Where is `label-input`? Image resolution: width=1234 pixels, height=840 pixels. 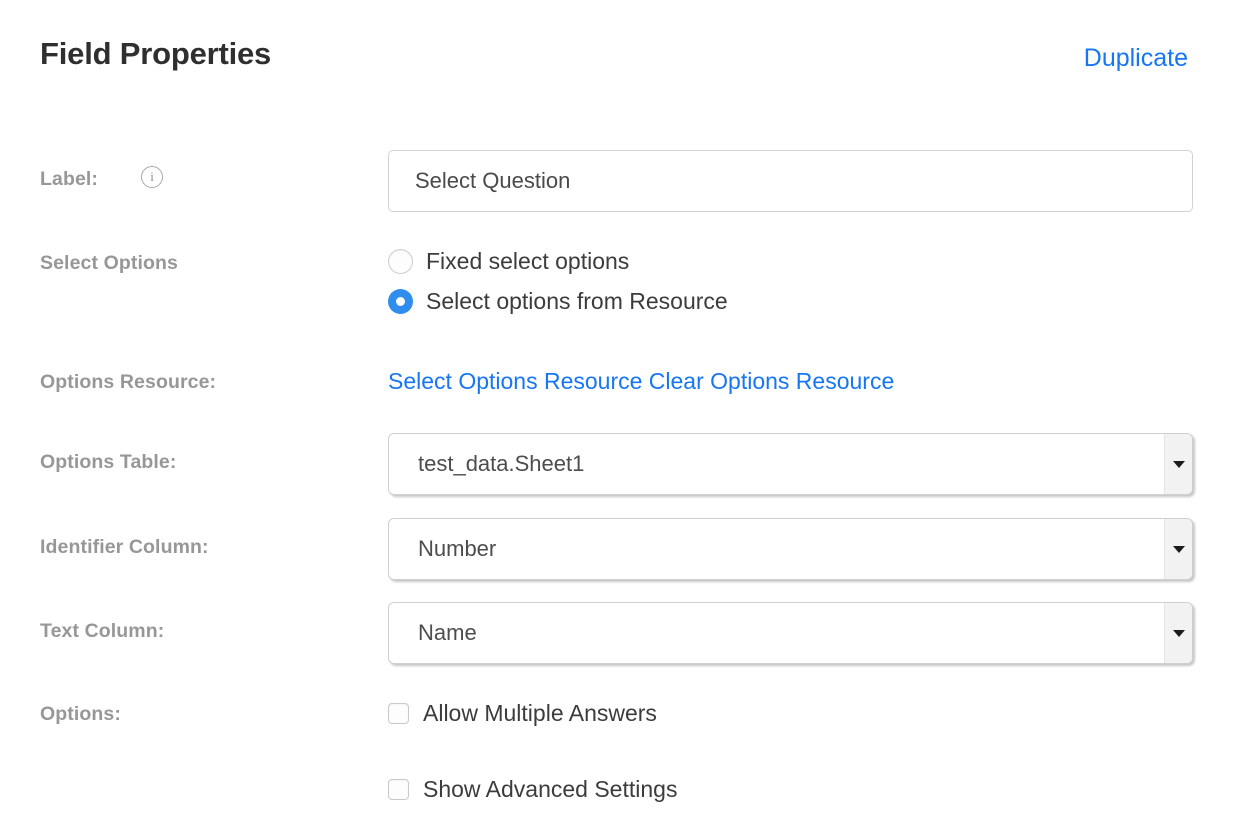
label-input is located at coordinates (790, 181).